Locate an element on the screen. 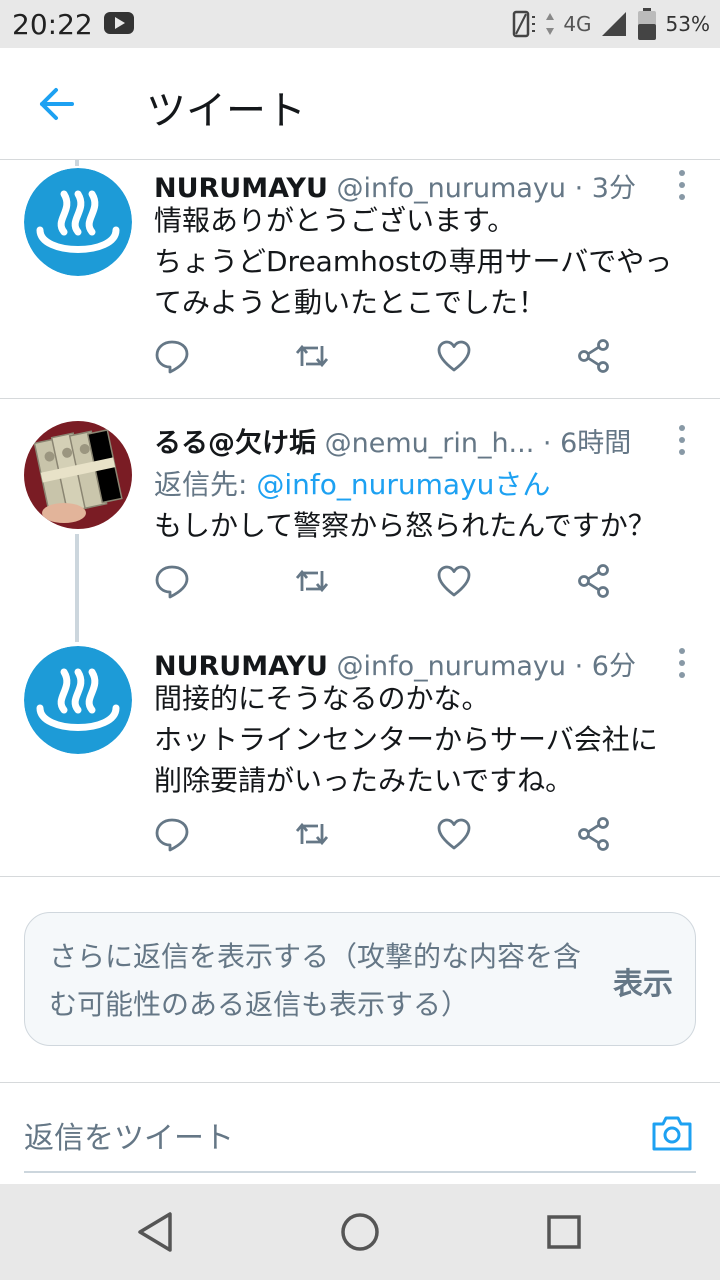 The height and width of the screenshot is (1280, 720). reply-to-line: 返信先: @info_nurumayuさん is located at coordinates (352, 483).